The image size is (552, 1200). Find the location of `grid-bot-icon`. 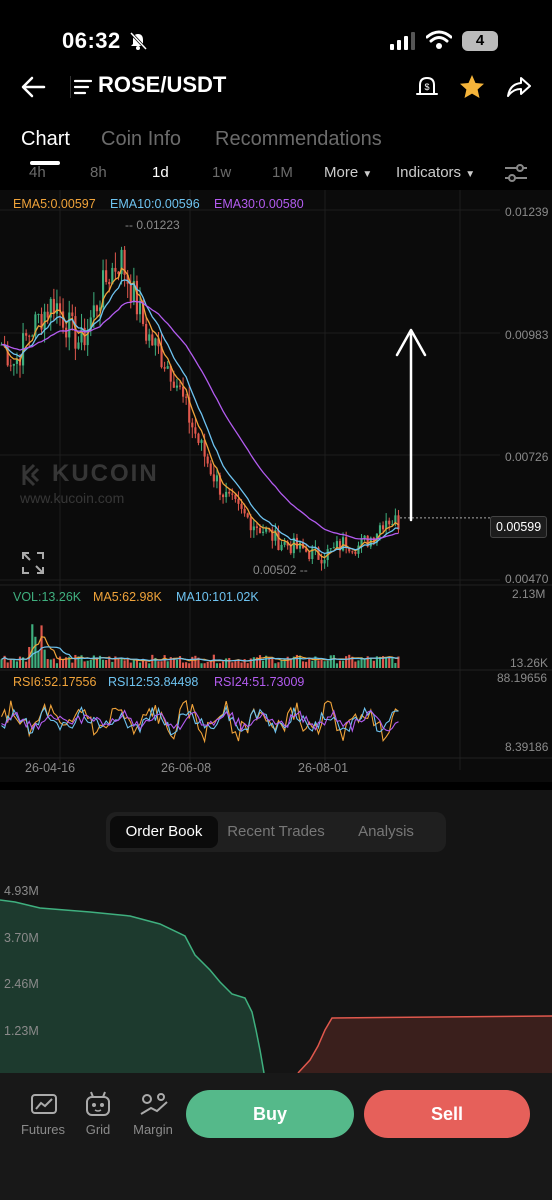

grid-bot-icon is located at coordinates (98, 1104).